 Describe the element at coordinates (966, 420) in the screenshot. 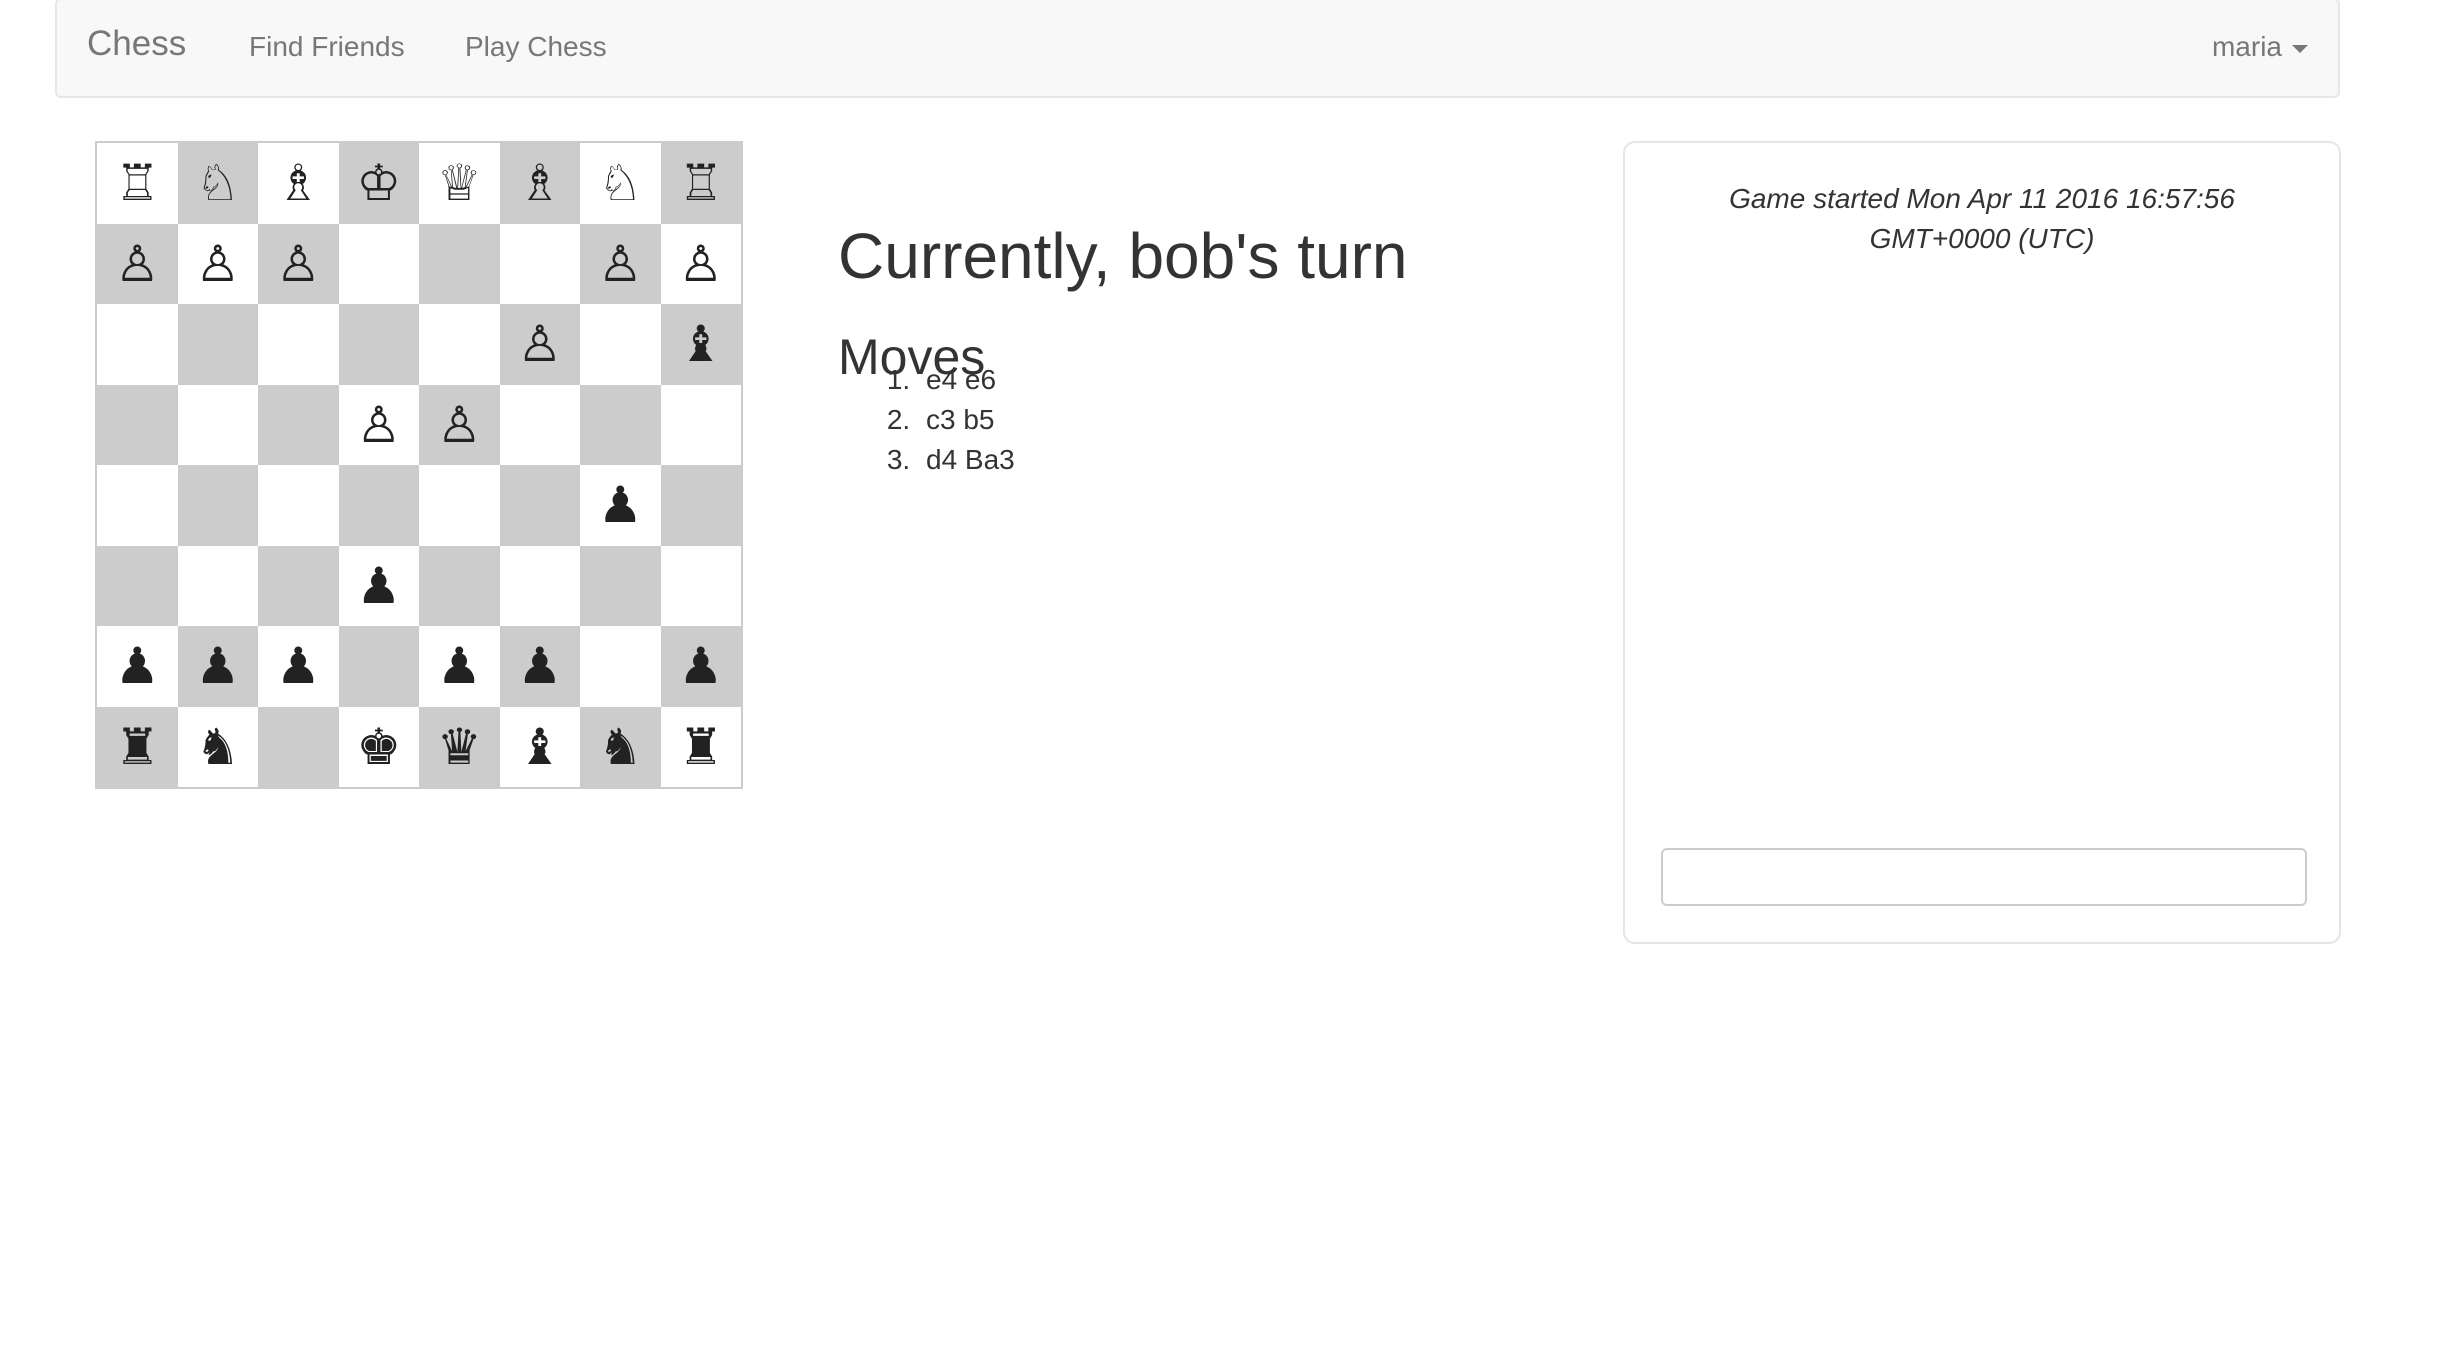

I see `move-item: c3 b5` at that location.